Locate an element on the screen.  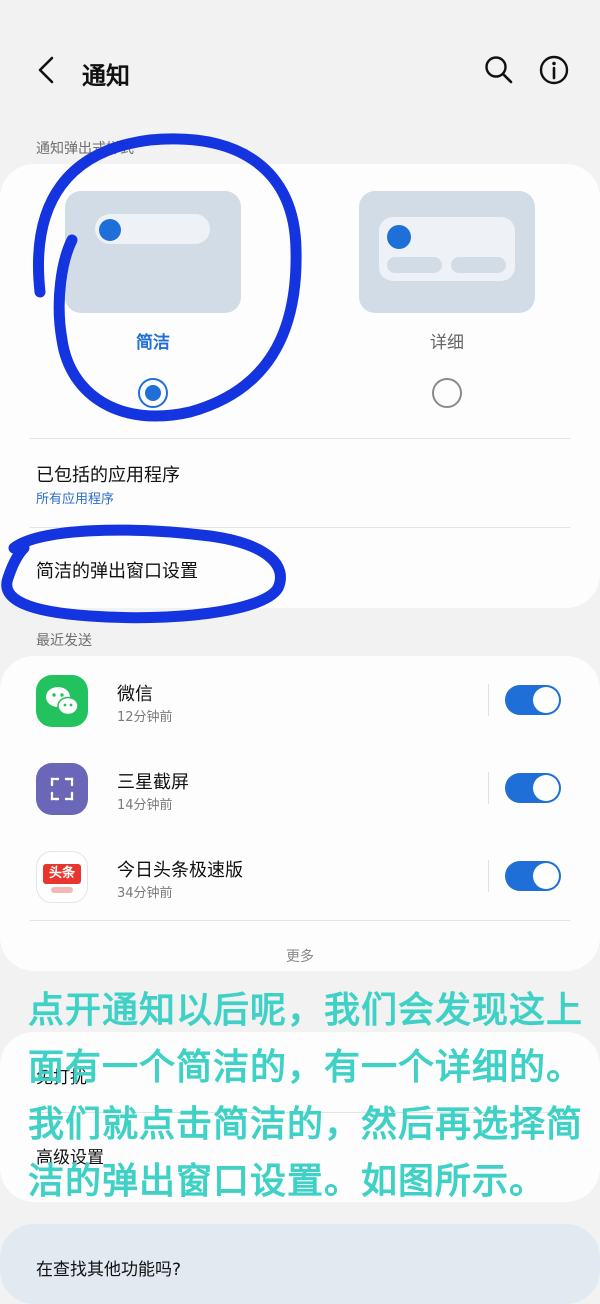
section-label-recent: 最近发送 is located at coordinates (64, 641).